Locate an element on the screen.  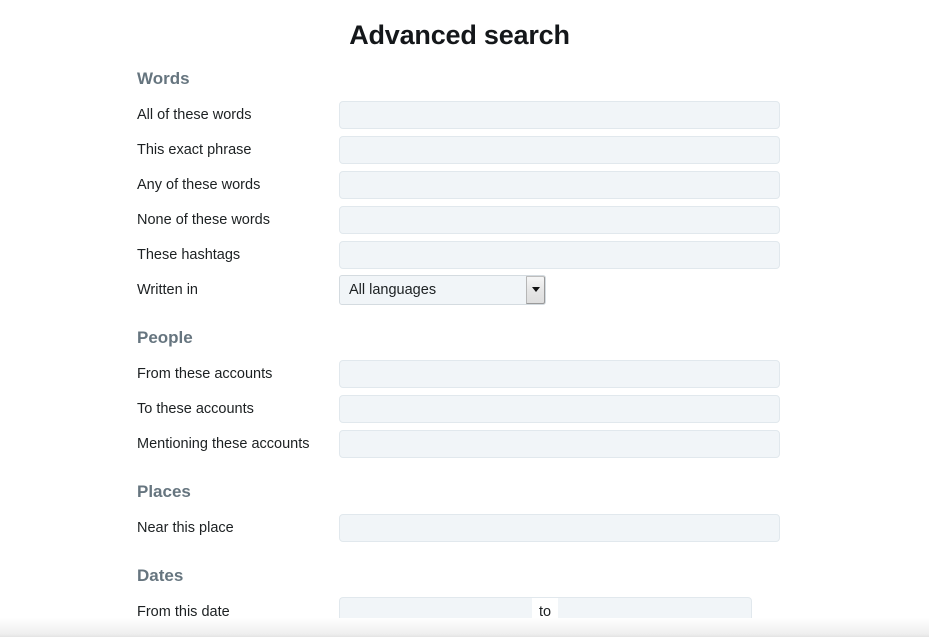
field-row-to-these-accounts: To these accounts is located at coordinates (464, 408).